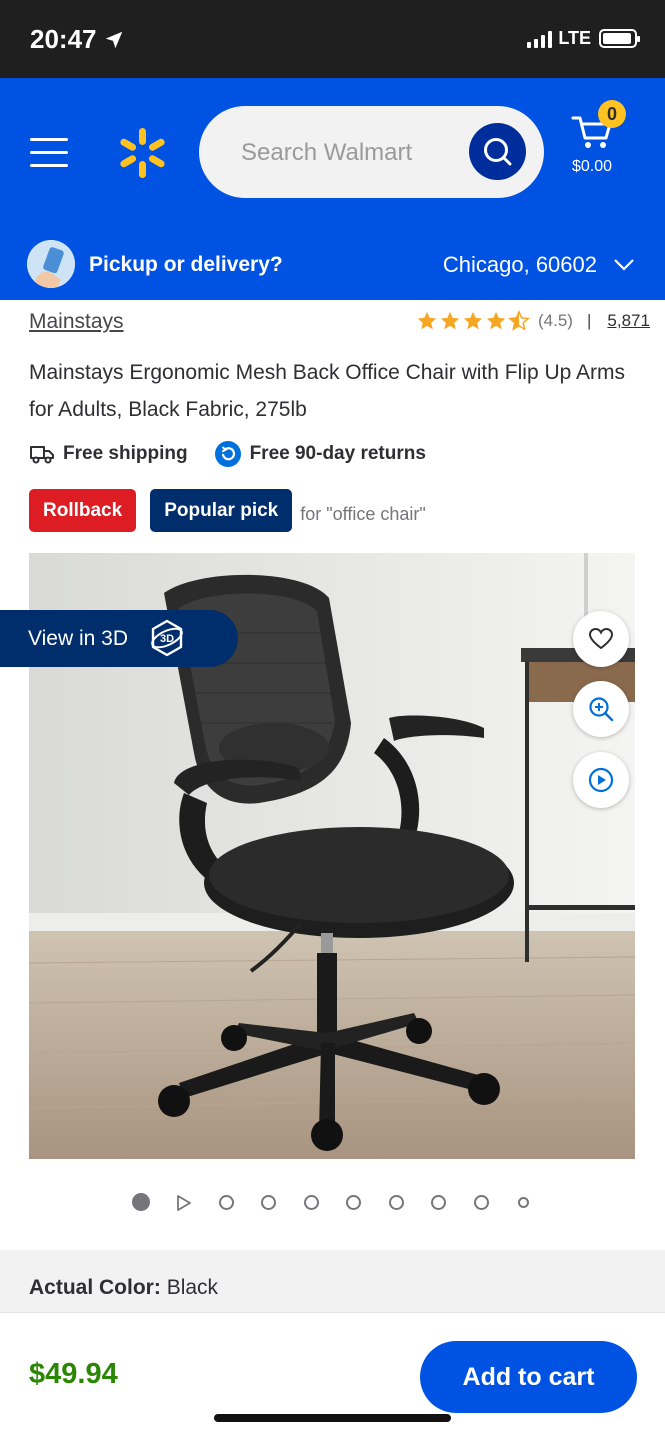 Image resolution: width=665 pixels, height=1440 pixels. Describe the element at coordinates (141, 1202) in the screenshot. I see `carousel-dot-active` at that location.